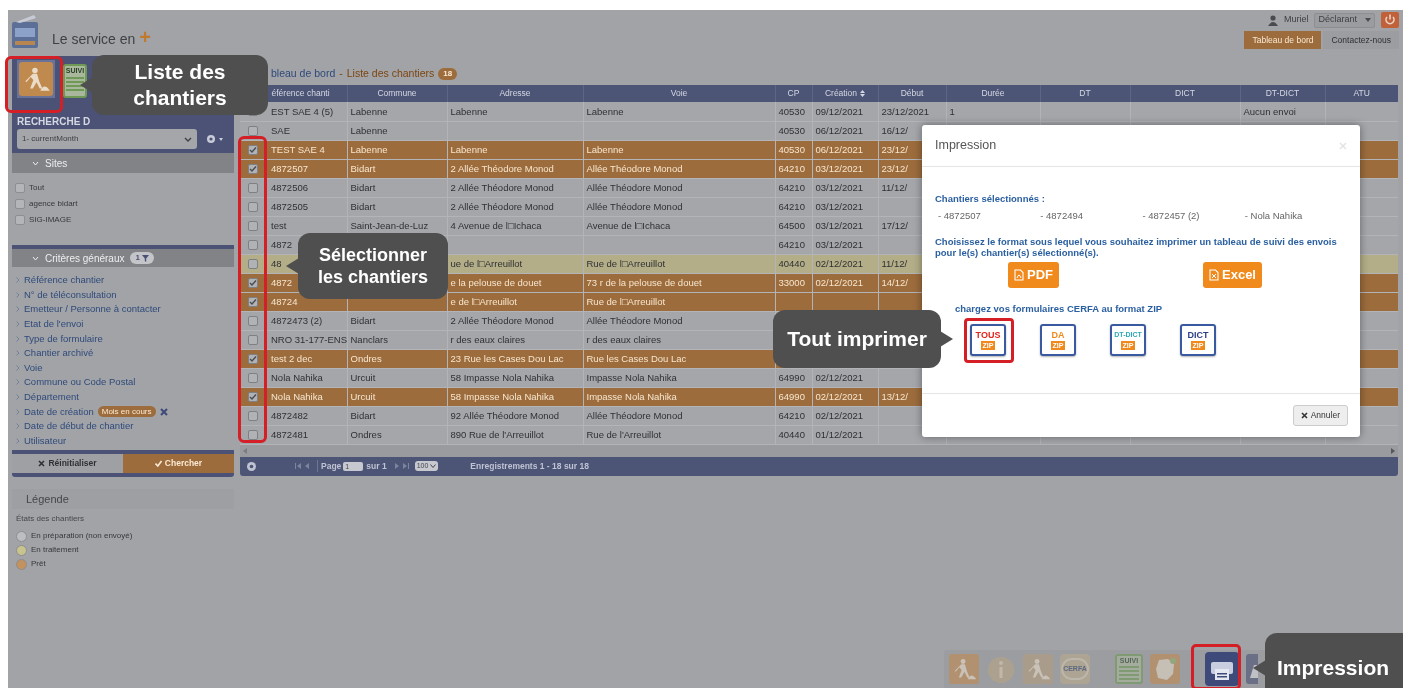 The image size is (1403, 688). What do you see at coordinates (1272, 20) in the screenshot?
I see `user-icon` at bounding box center [1272, 20].